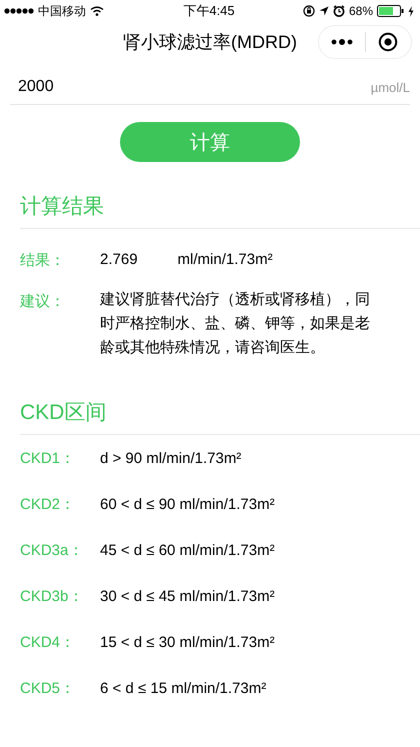 This screenshot has height=747, width=420. I want to click on field-label: 建议：, so click(43, 302).